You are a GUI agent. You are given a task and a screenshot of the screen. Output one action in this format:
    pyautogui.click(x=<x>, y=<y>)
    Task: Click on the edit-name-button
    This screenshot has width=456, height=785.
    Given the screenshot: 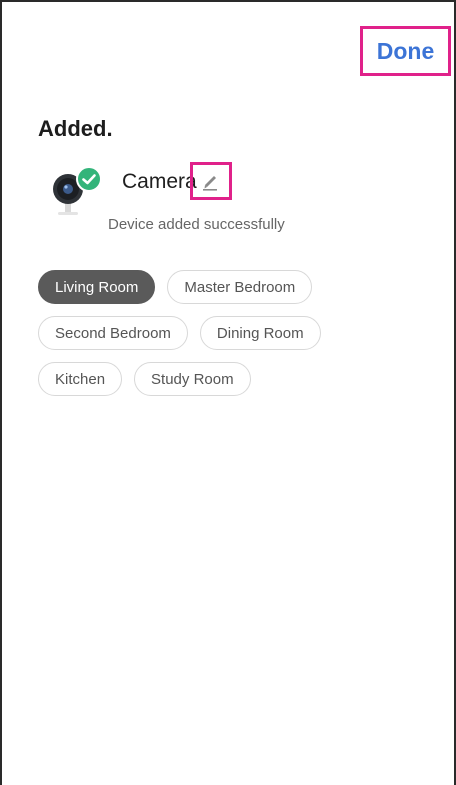 What is the action you would take?
    pyautogui.click(x=211, y=181)
    